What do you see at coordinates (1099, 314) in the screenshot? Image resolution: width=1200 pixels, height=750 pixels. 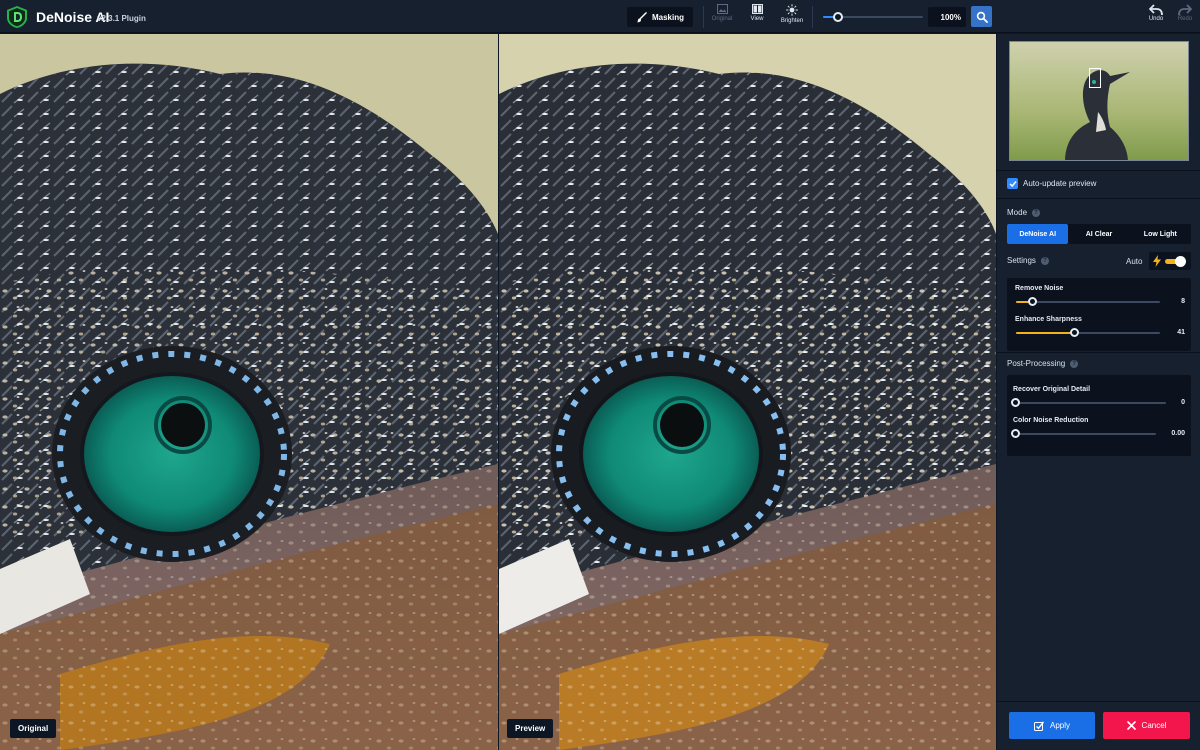 I see `settings-sliders-card: Remove Noise 8 Enhance Sharpness 41` at bounding box center [1099, 314].